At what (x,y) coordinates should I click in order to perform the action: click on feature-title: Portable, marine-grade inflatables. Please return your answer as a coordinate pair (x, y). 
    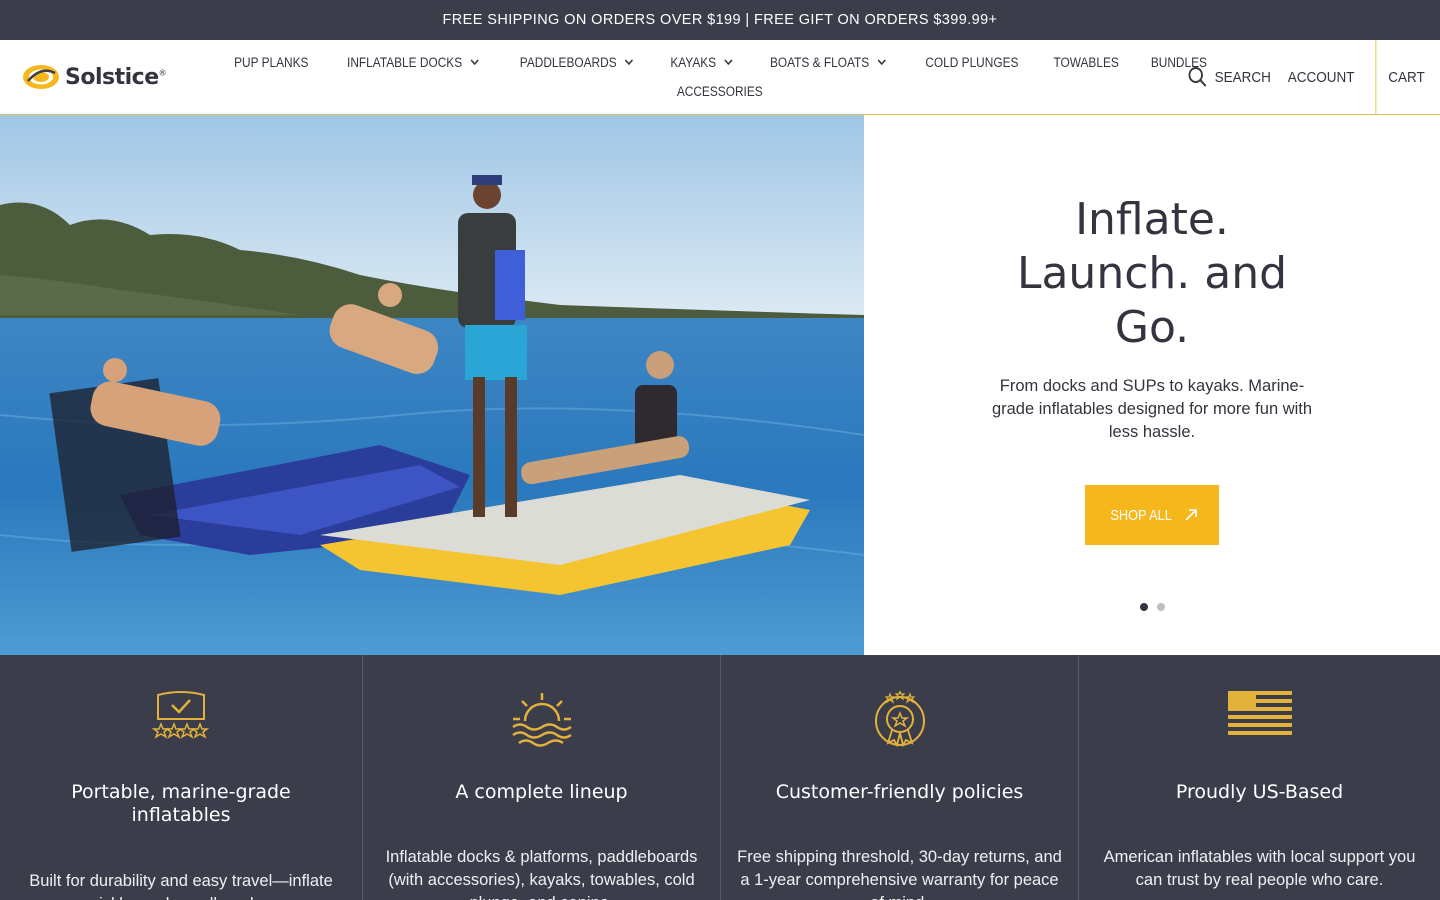
    Looking at the image, I should click on (181, 803).